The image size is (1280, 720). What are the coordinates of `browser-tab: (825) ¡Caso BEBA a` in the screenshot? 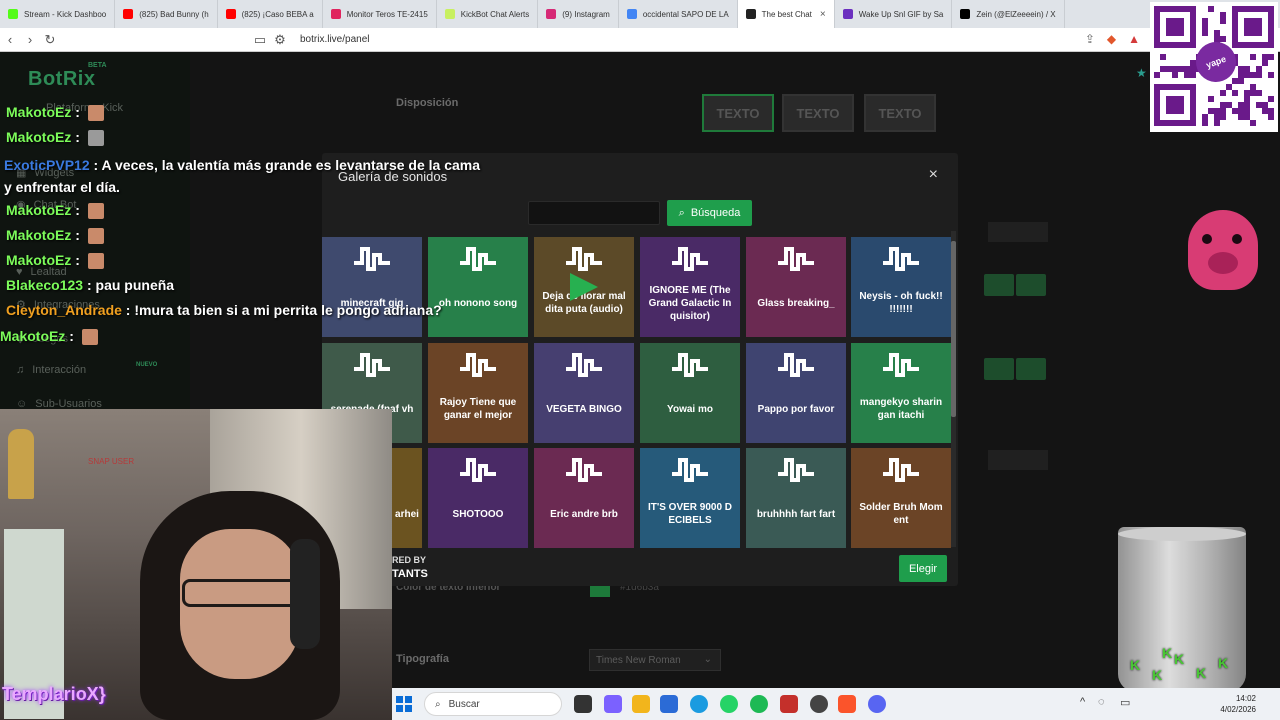 It's located at (270, 14).